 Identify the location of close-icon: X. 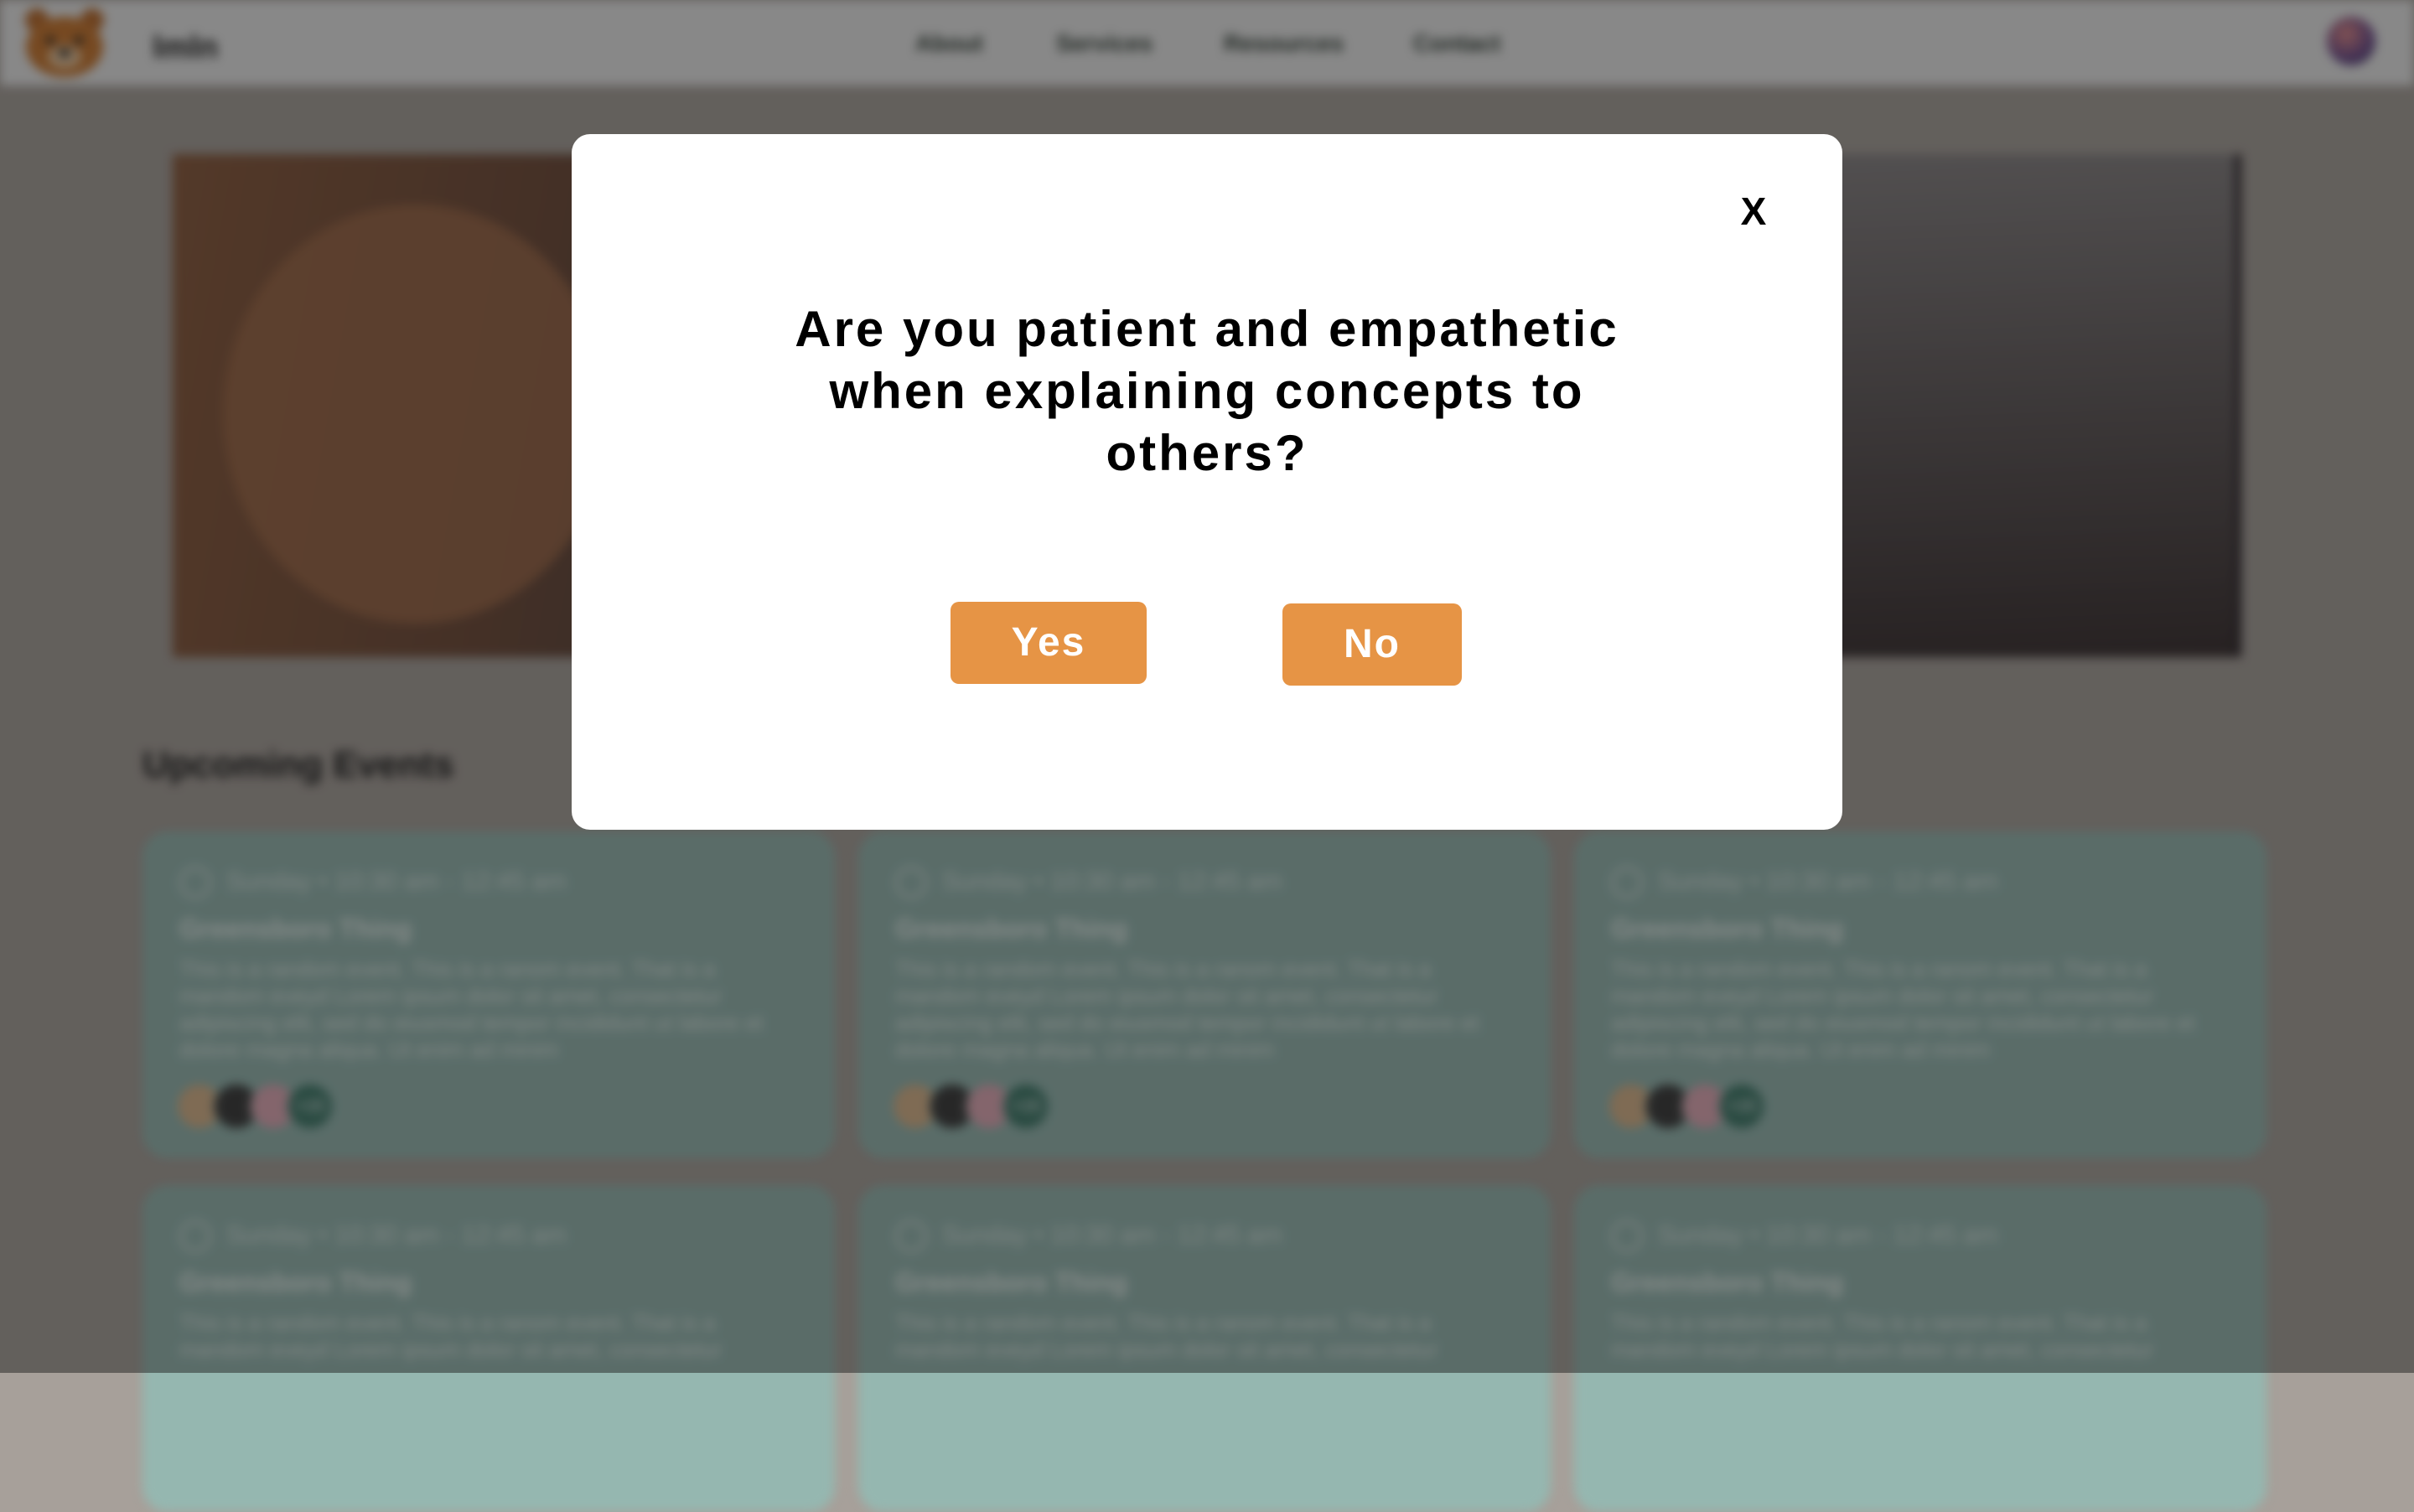
(1754, 211).